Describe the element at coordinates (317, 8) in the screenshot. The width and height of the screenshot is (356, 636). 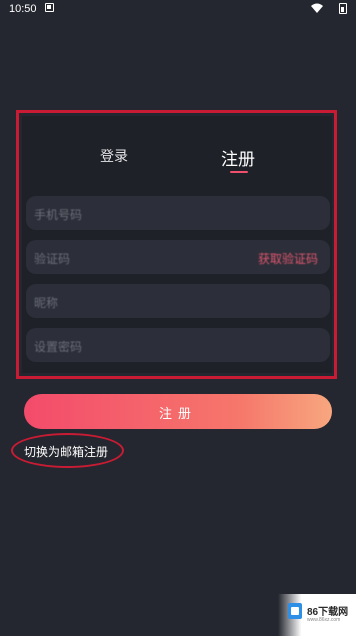
I see `wifi-icon` at that location.